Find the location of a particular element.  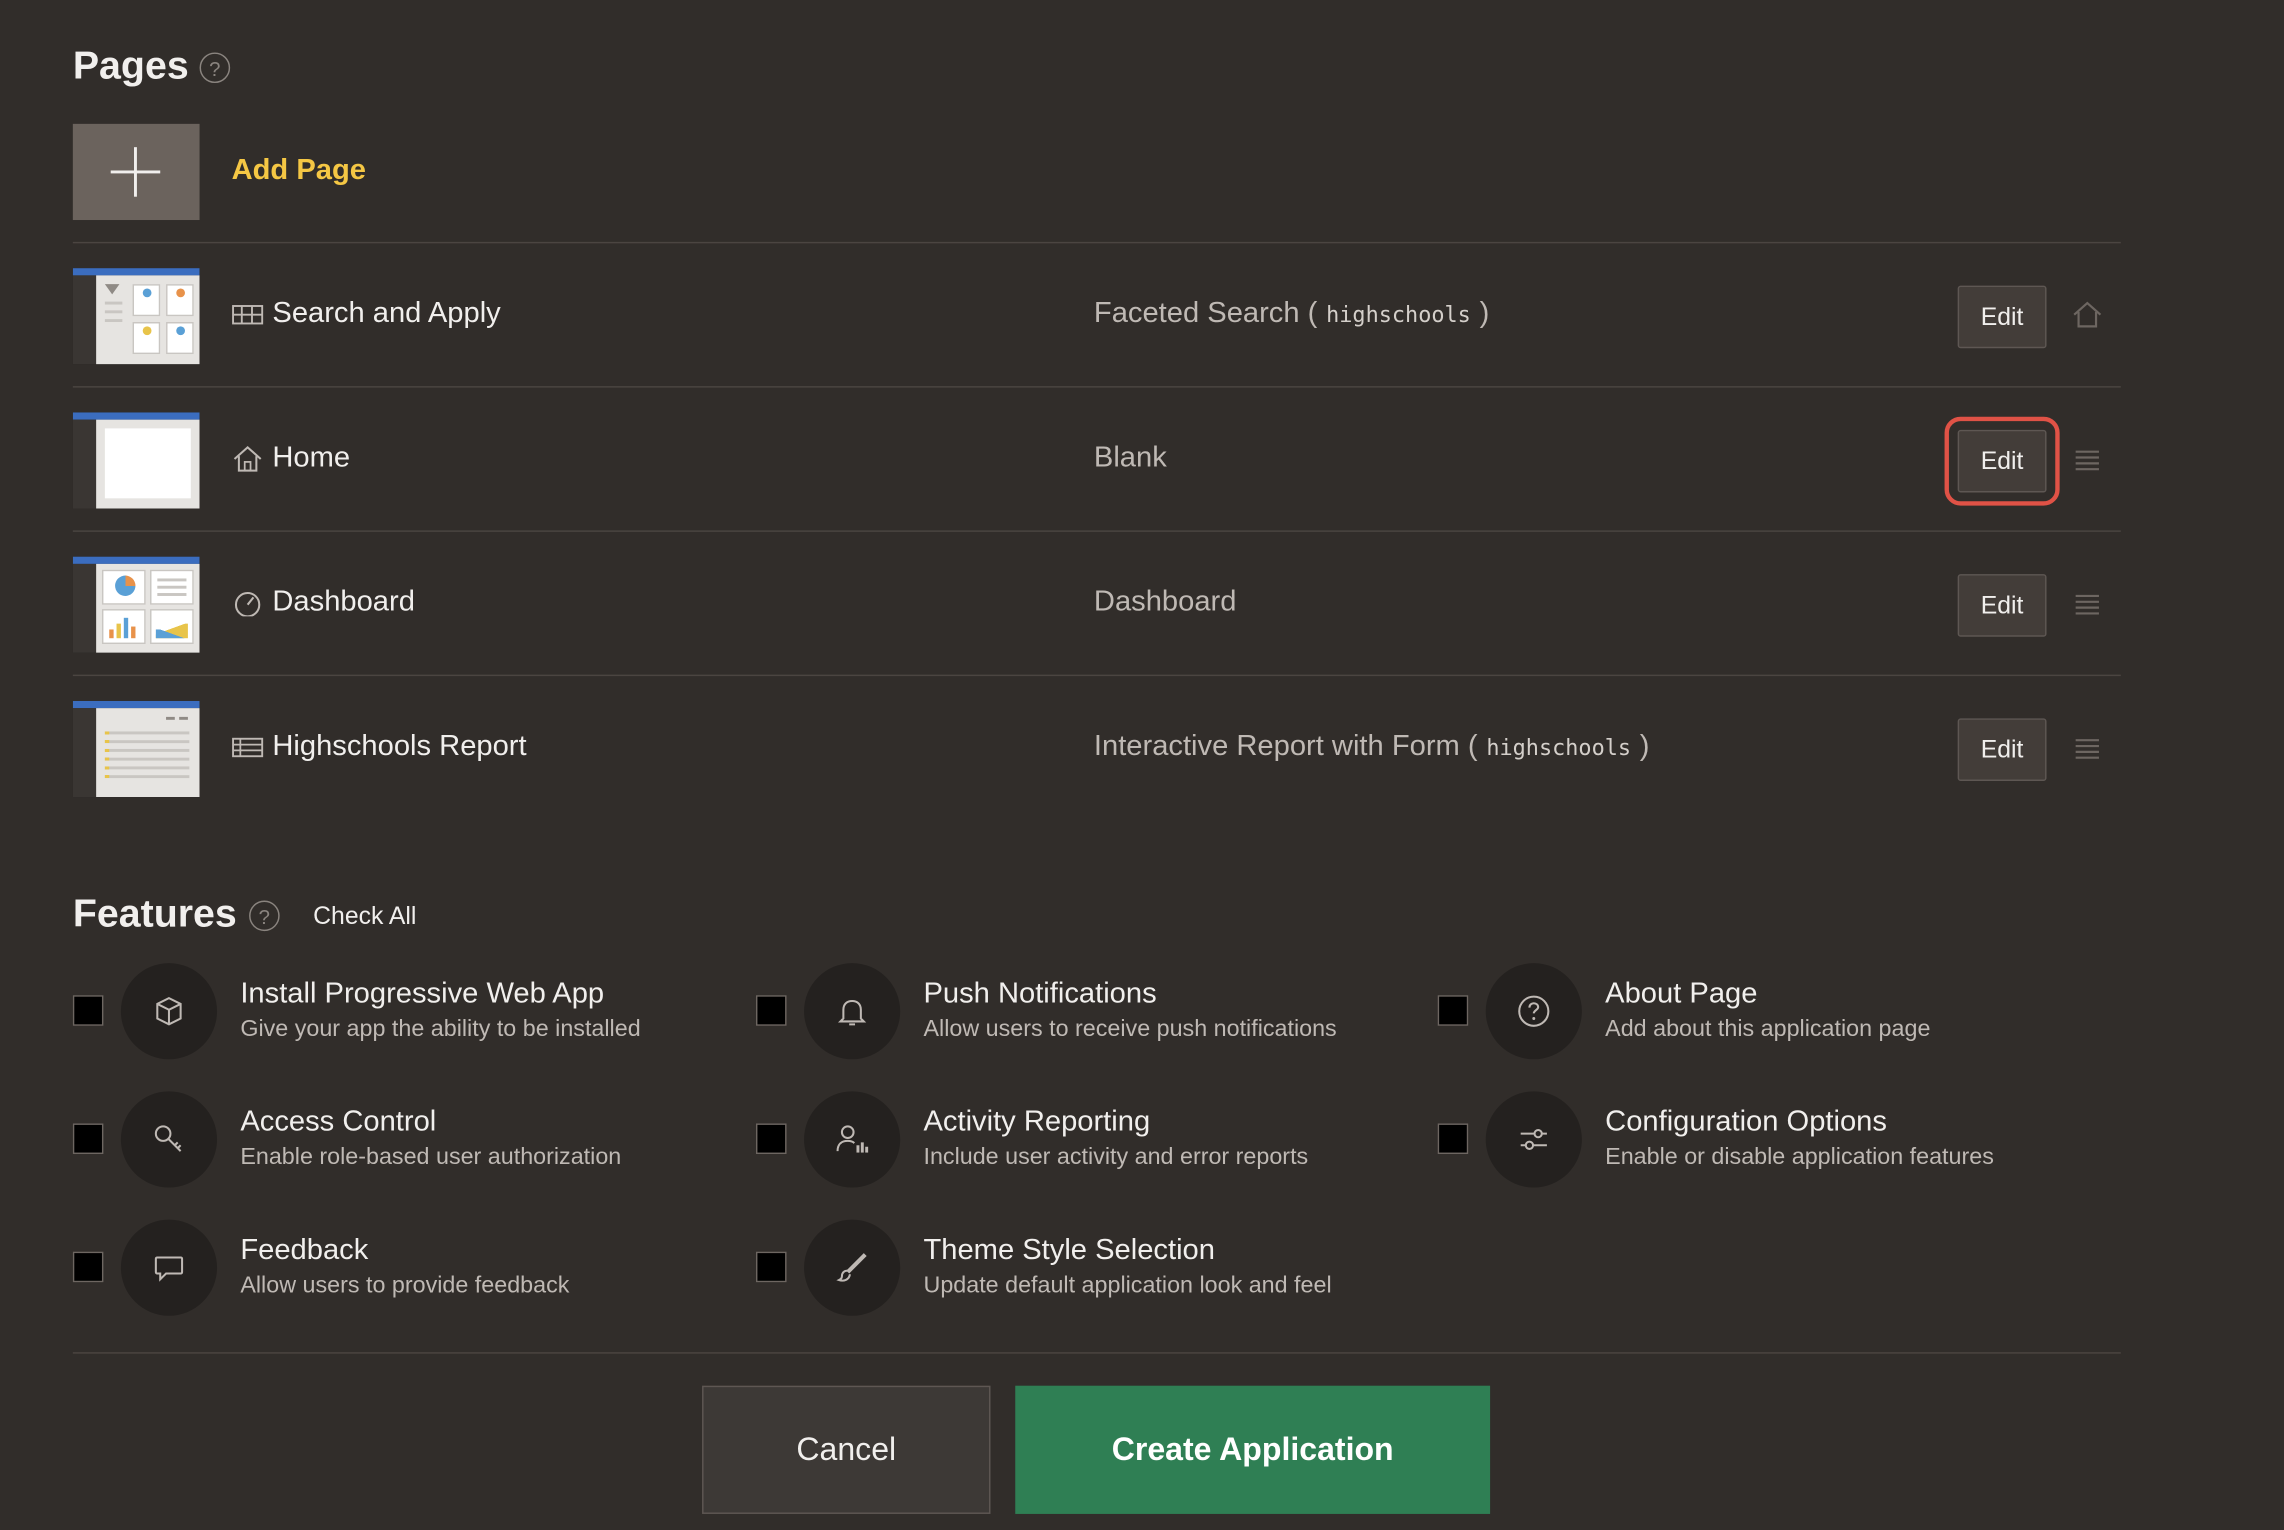

feature-description: Enable role-based user authorization is located at coordinates (431, 1158).